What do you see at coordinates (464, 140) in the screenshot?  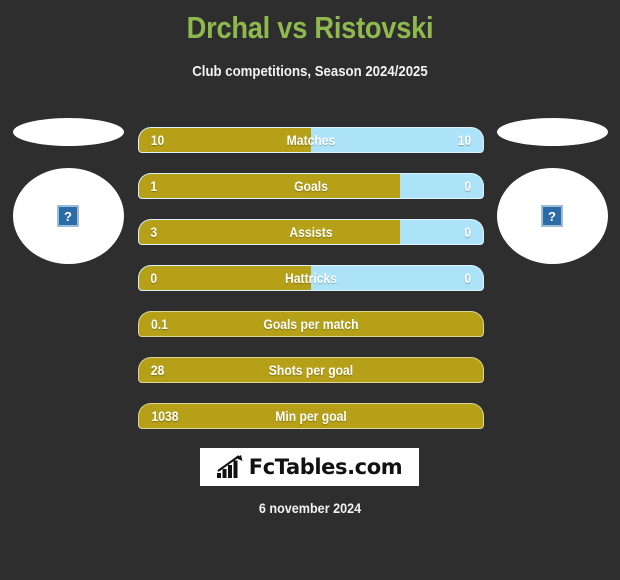 I see `stat-value-right: 10` at bounding box center [464, 140].